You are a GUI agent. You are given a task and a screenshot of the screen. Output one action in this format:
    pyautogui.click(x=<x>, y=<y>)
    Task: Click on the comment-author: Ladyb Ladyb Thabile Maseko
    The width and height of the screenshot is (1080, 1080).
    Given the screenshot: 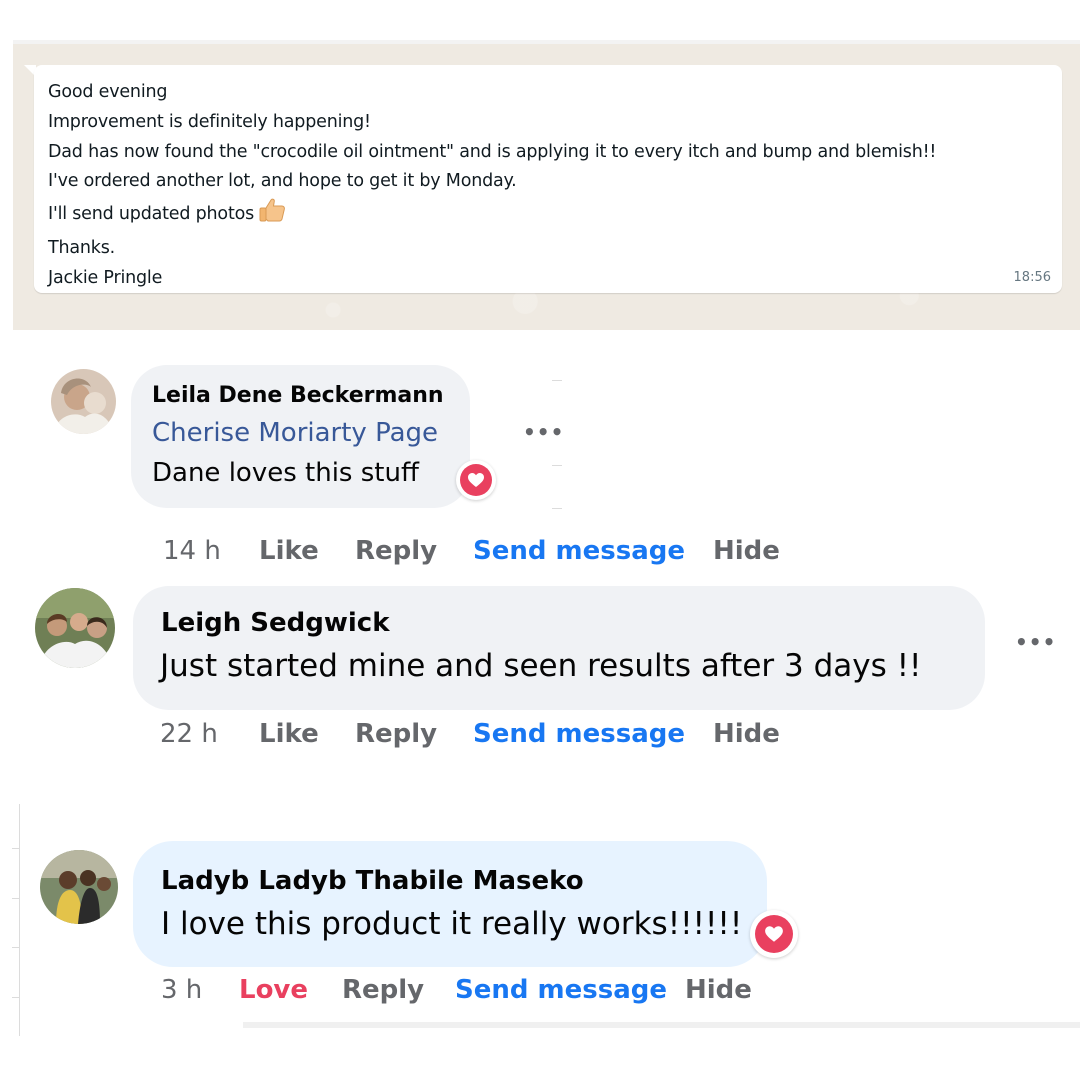 What is the action you would take?
    pyautogui.click(x=372, y=881)
    